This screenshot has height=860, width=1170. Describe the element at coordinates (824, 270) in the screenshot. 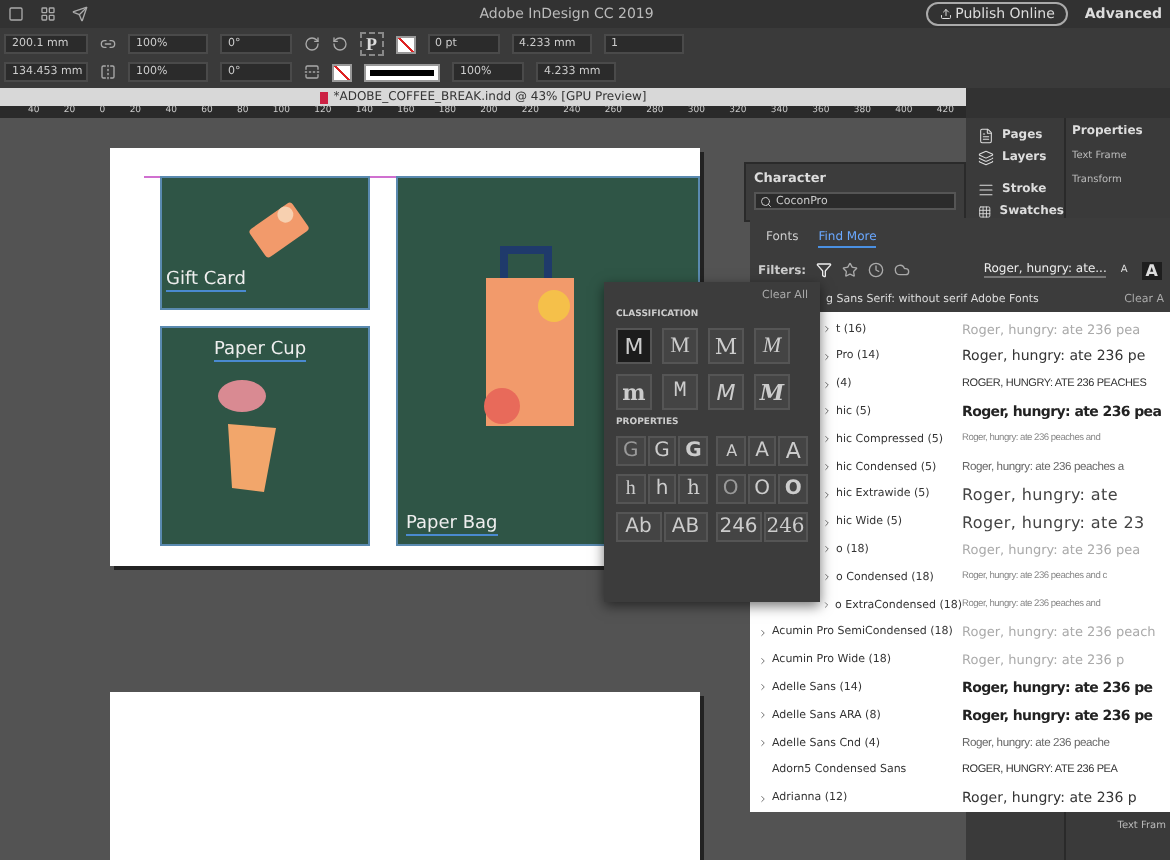

I see `filter-icon` at that location.